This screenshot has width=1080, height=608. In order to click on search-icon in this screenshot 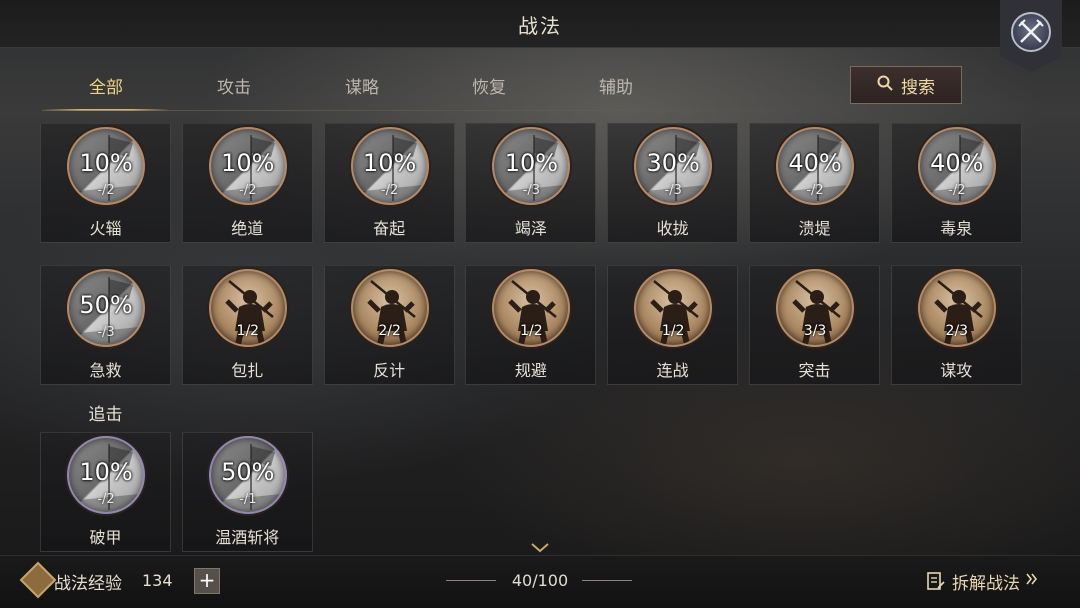, I will do `click(885, 85)`.